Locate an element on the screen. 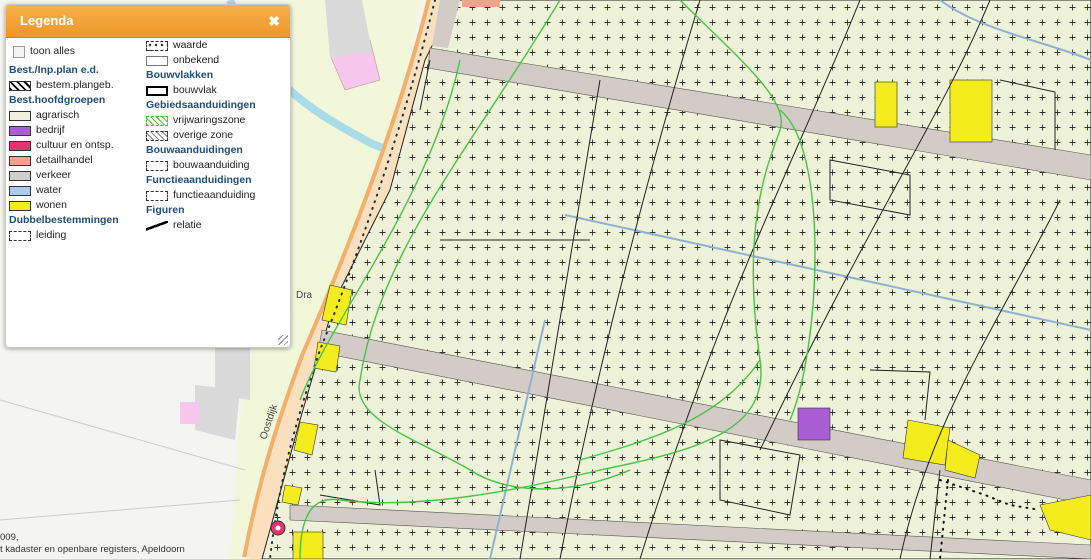  legend-label: agrarisch is located at coordinates (58, 115).